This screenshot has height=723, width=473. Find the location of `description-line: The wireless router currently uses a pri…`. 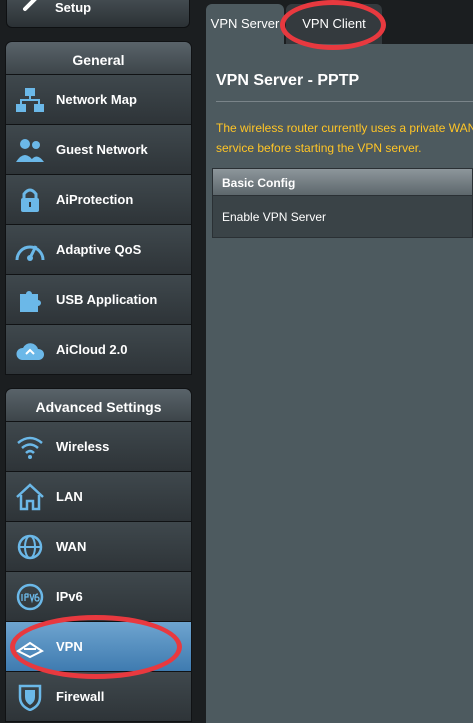

description-line: The wireless router currently uses a pri… is located at coordinates (344, 128).